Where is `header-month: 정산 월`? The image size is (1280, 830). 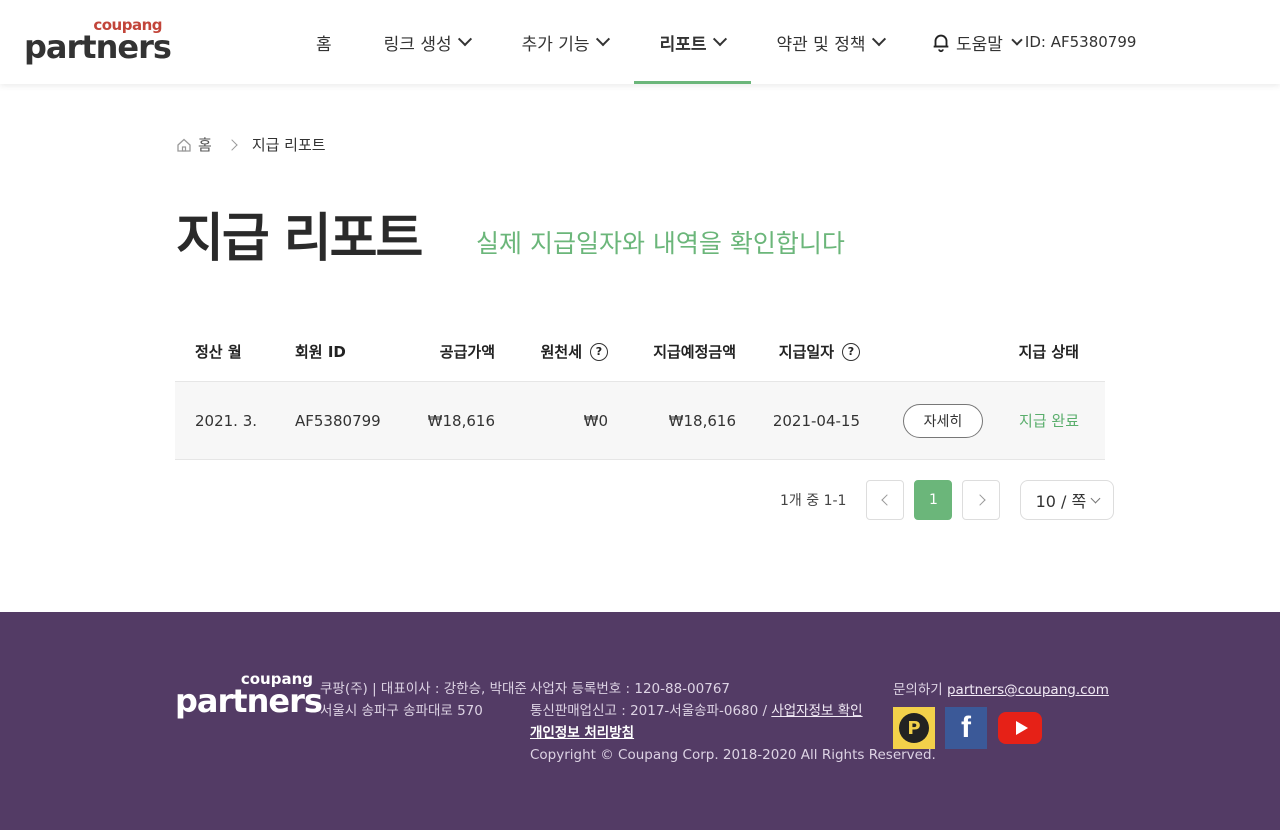 header-month: 정산 월 is located at coordinates (218, 352).